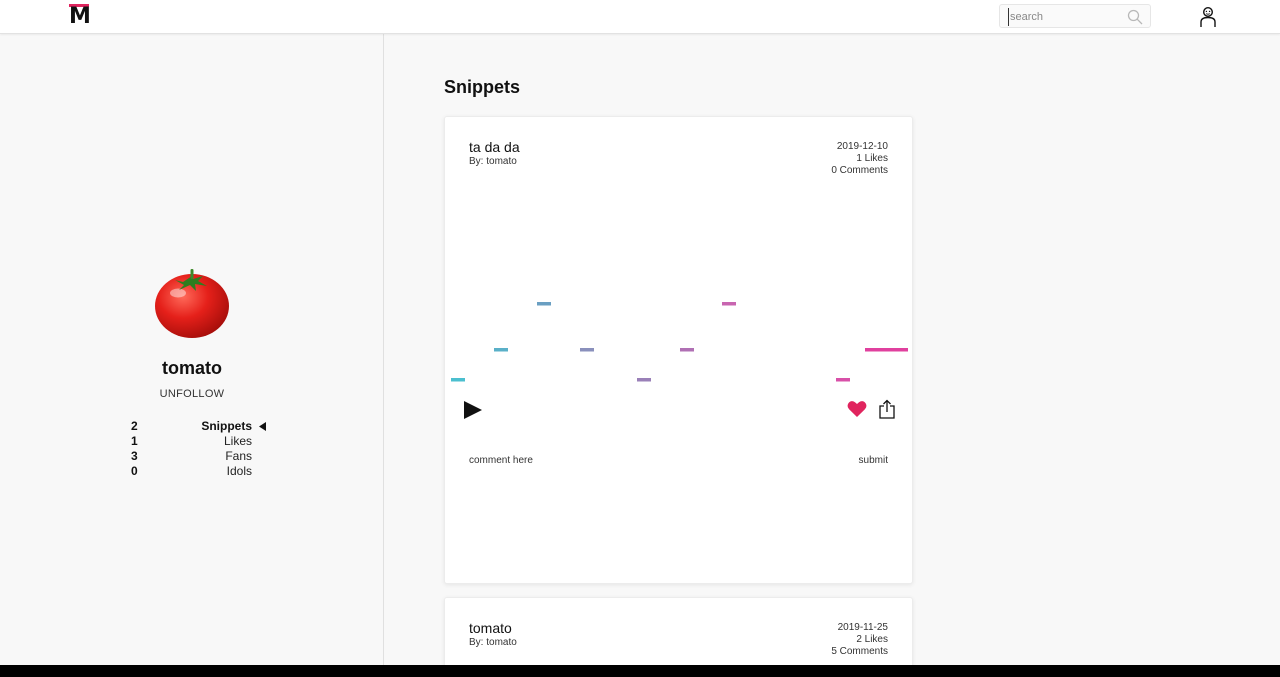 This screenshot has height=677, width=1280. I want to click on stat-label: Idols, so click(239, 471).